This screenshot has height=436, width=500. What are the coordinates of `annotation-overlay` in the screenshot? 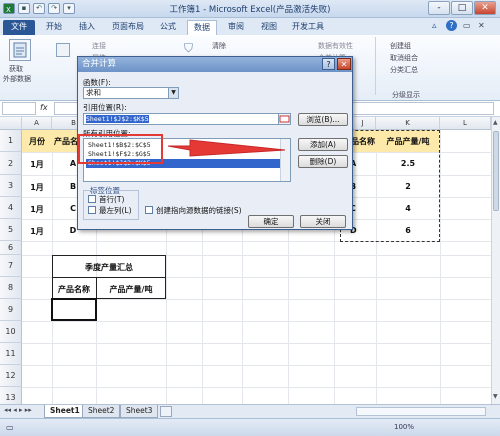 It's located at (182, 149).